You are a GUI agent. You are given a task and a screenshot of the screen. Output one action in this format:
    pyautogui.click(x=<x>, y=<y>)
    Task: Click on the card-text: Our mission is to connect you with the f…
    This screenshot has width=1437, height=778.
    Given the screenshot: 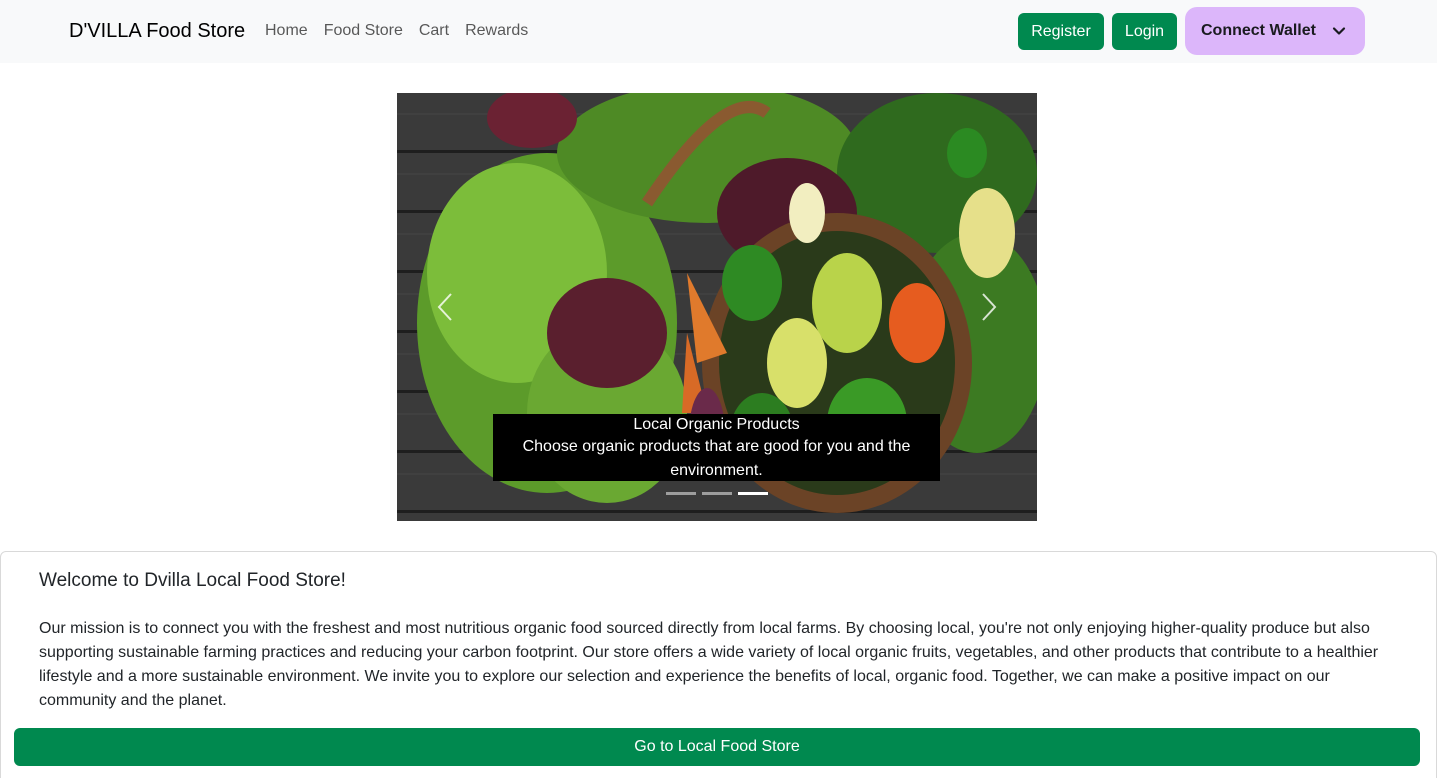 What is the action you would take?
    pyautogui.click(x=709, y=664)
    